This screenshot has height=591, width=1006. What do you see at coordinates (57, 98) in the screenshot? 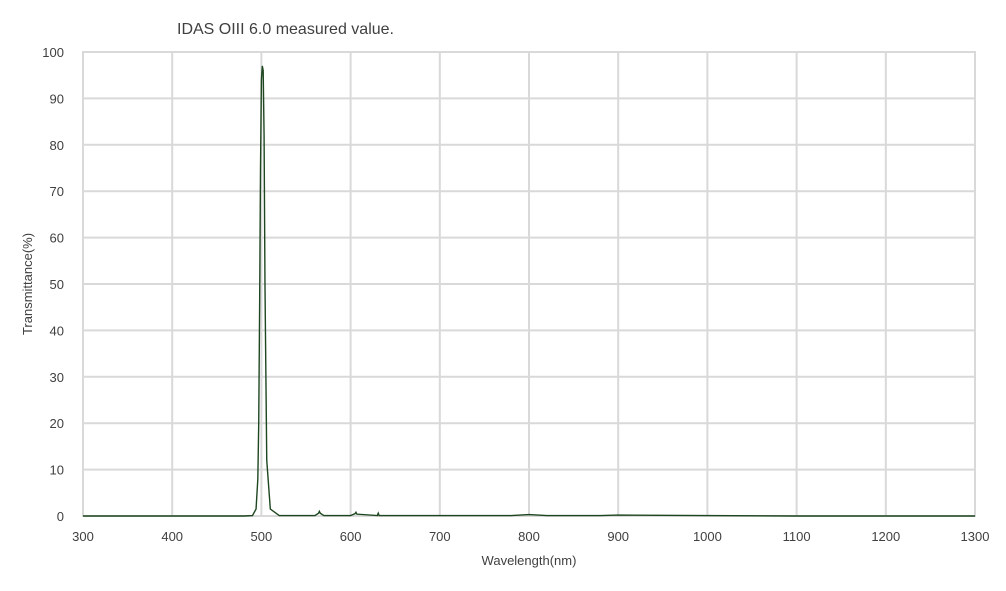
I see `y-tick-label: 90` at bounding box center [57, 98].